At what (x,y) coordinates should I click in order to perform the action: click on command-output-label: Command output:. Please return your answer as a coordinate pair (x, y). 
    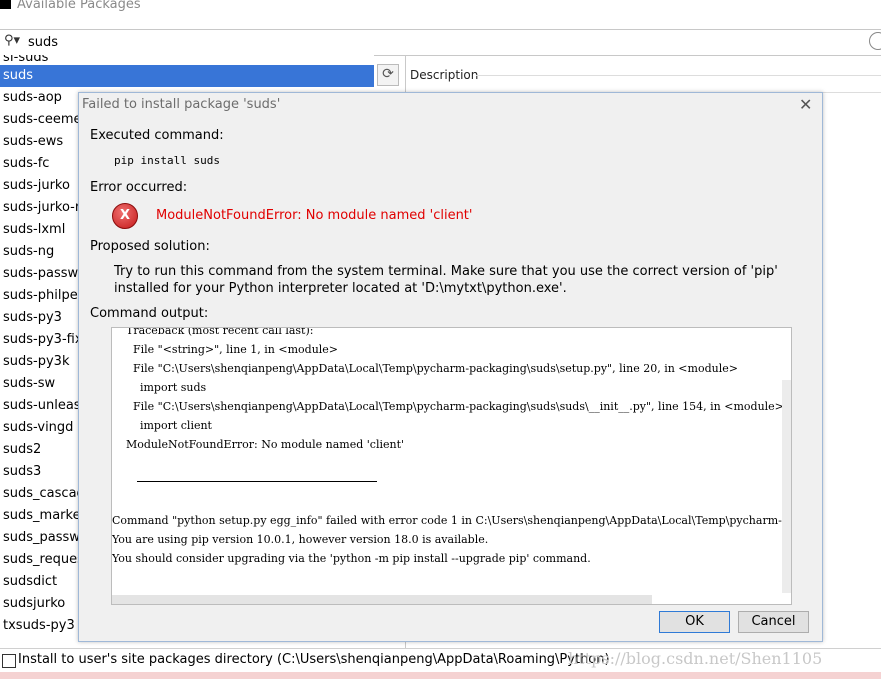
    Looking at the image, I should click on (149, 313).